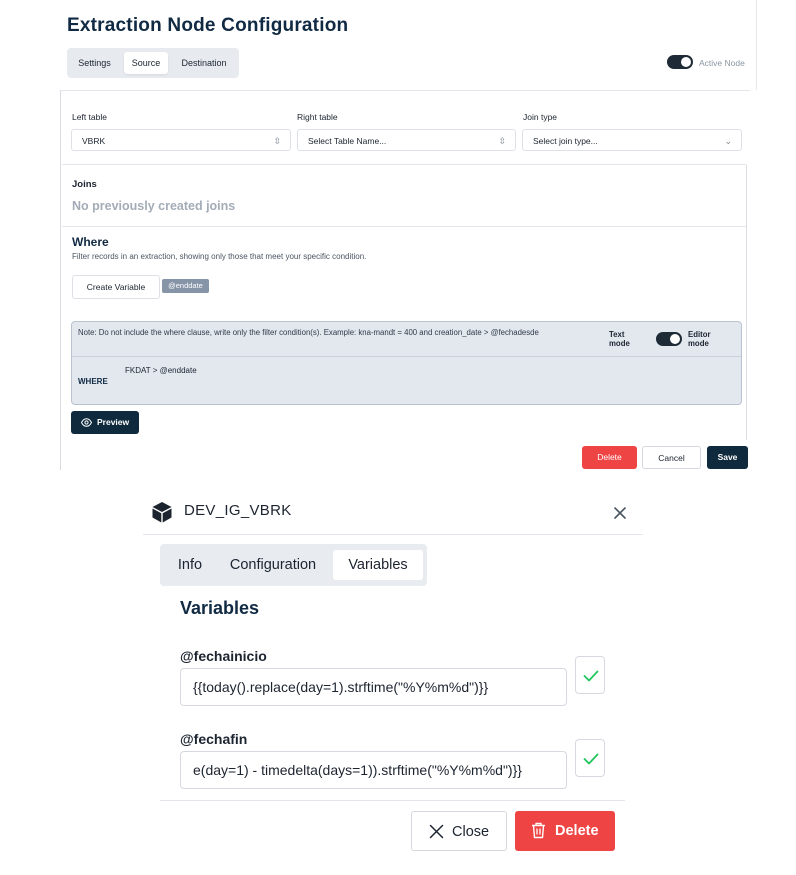 The width and height of the screenshot is (796, 875). Describe the element at coordinates (181, 140) in the screenshot. I see `left-table-select: VBRK ⇳` at that location.